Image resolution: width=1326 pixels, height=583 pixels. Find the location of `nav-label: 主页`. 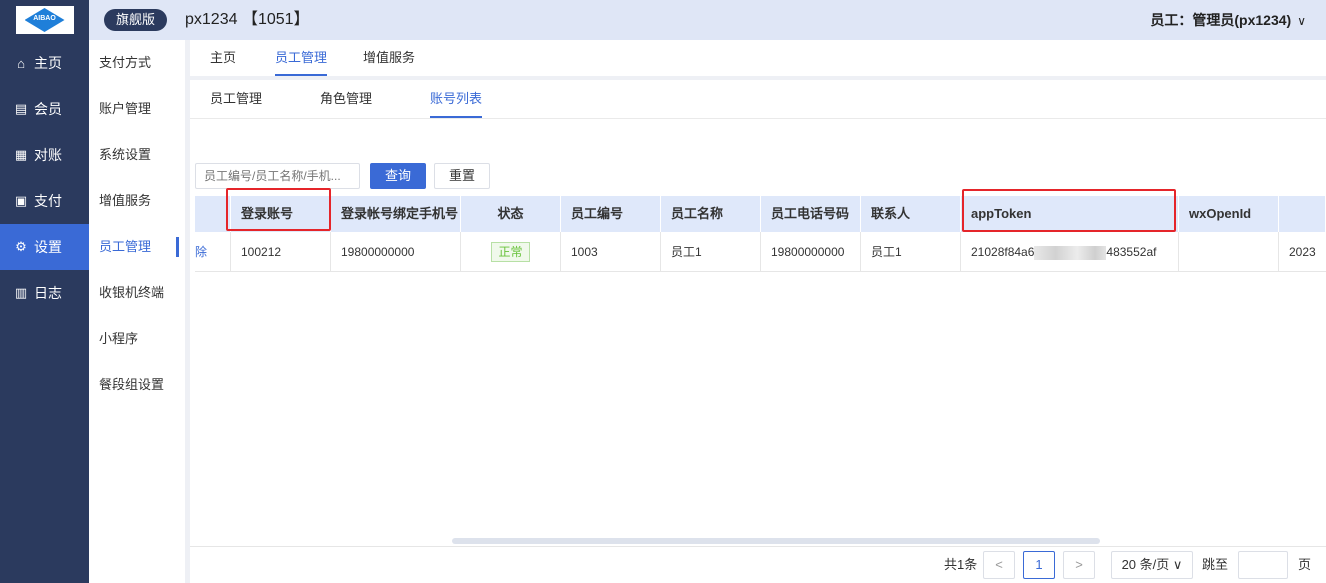

nav-label: 主页 is located at coordinates (48, 63).